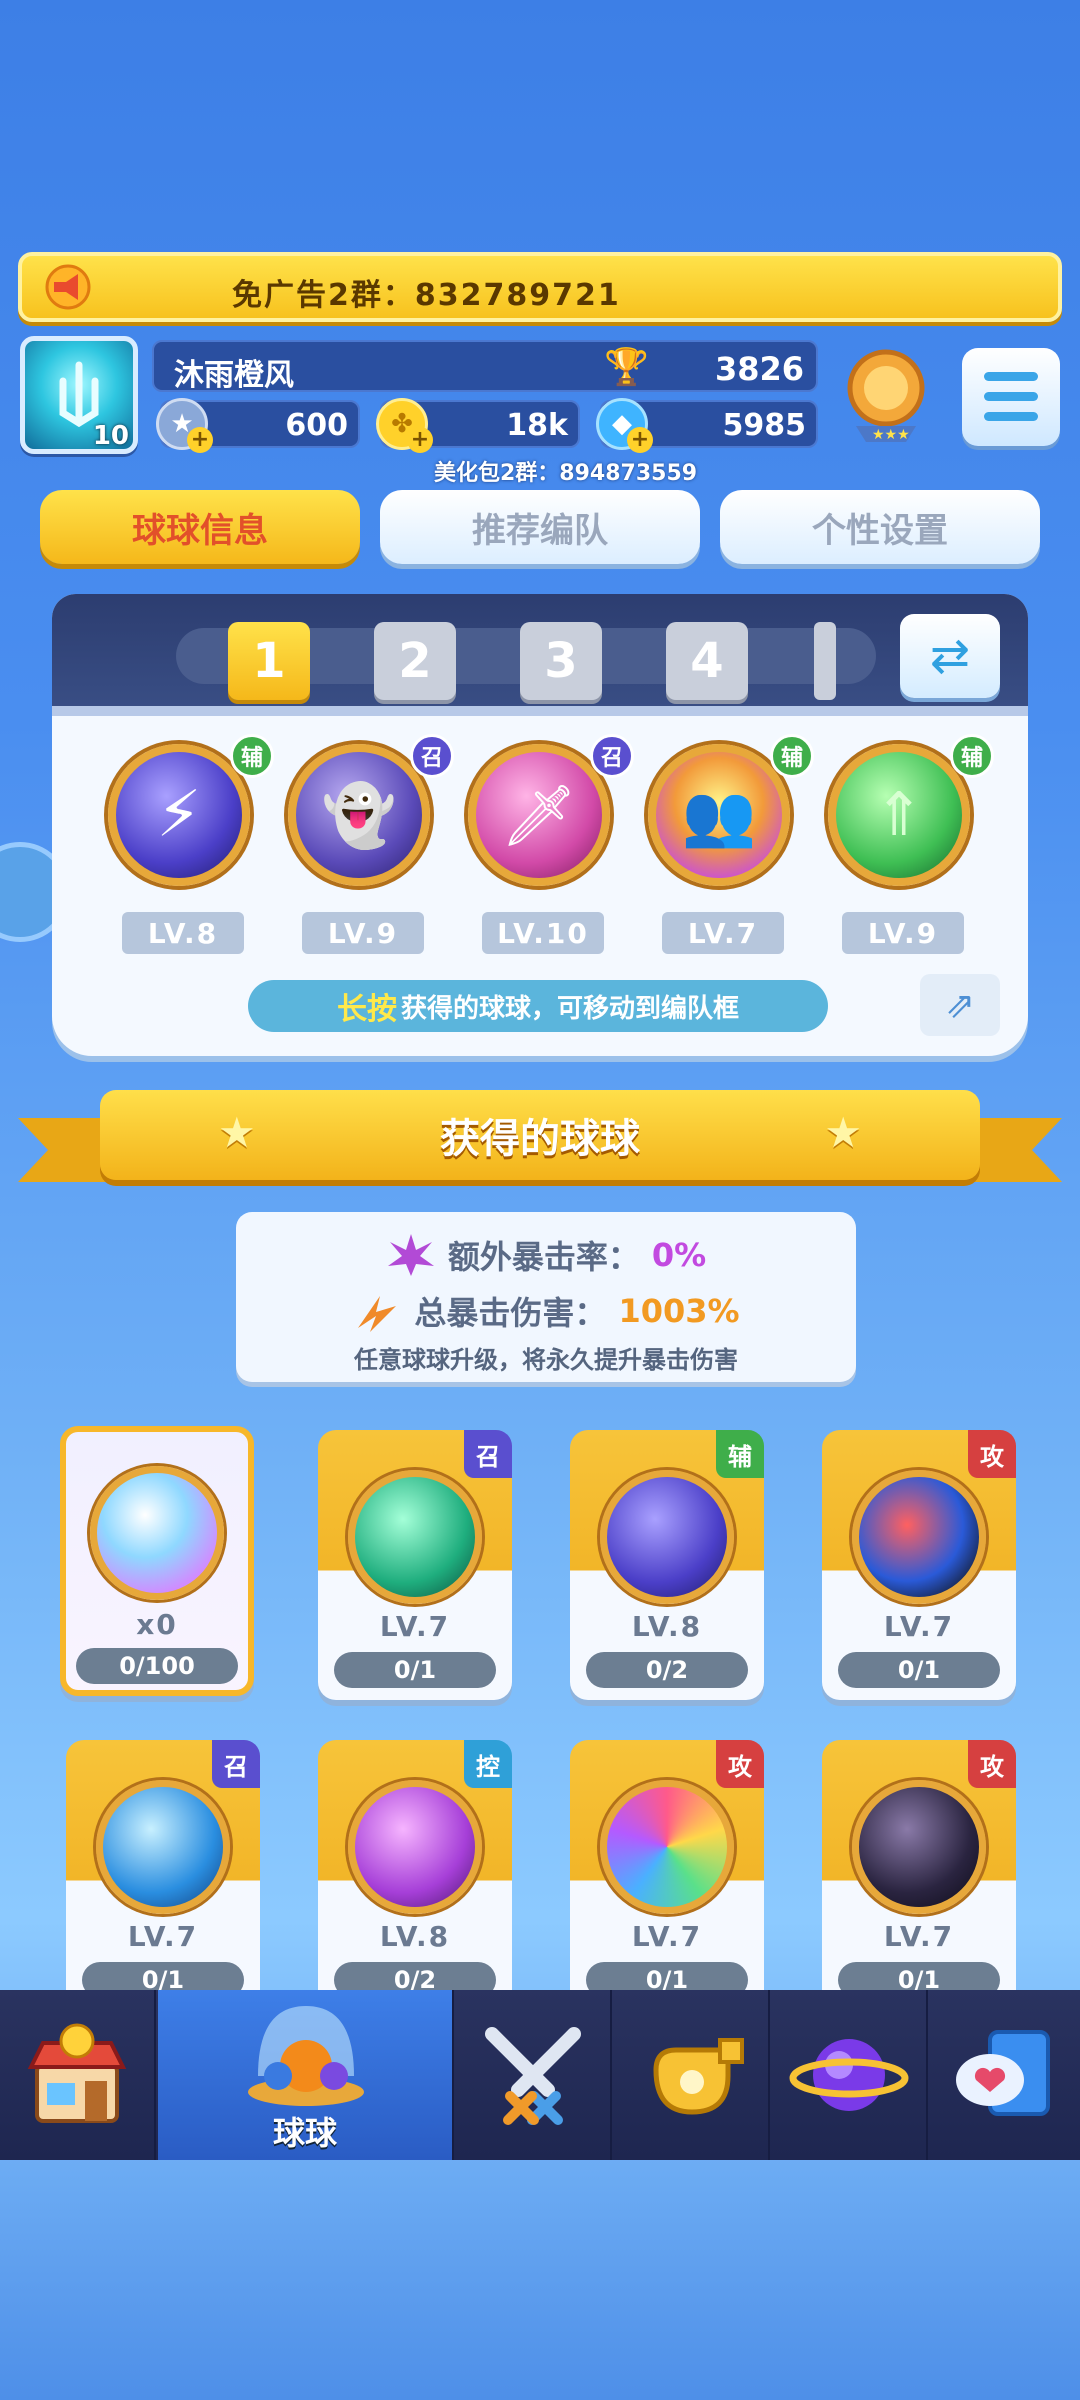 The image size is (1080, 2400). I want to click on menu-button, so click(1011, 397).